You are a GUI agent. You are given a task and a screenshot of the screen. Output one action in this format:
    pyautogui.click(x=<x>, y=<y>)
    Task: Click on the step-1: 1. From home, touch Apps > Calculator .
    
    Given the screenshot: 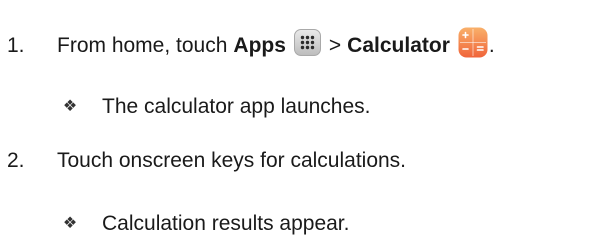 What is the action you would take?
    pyautogui.click(x=251, y=44)
    